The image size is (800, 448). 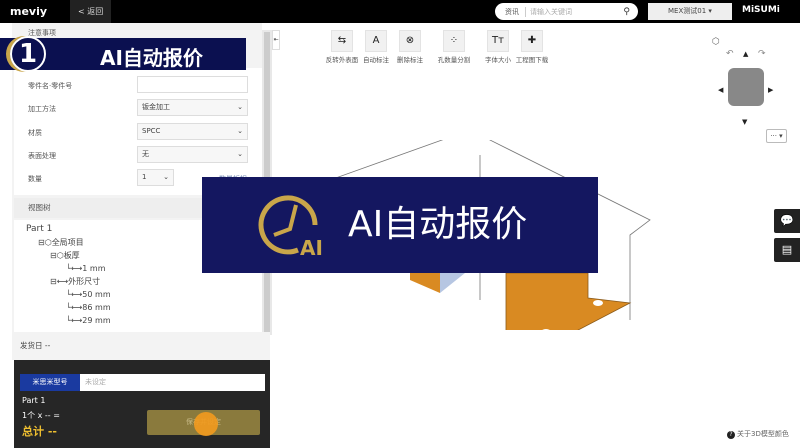 I want to click on tree-thickness: ⊟⬡板厚, so click(x=65, y=255).